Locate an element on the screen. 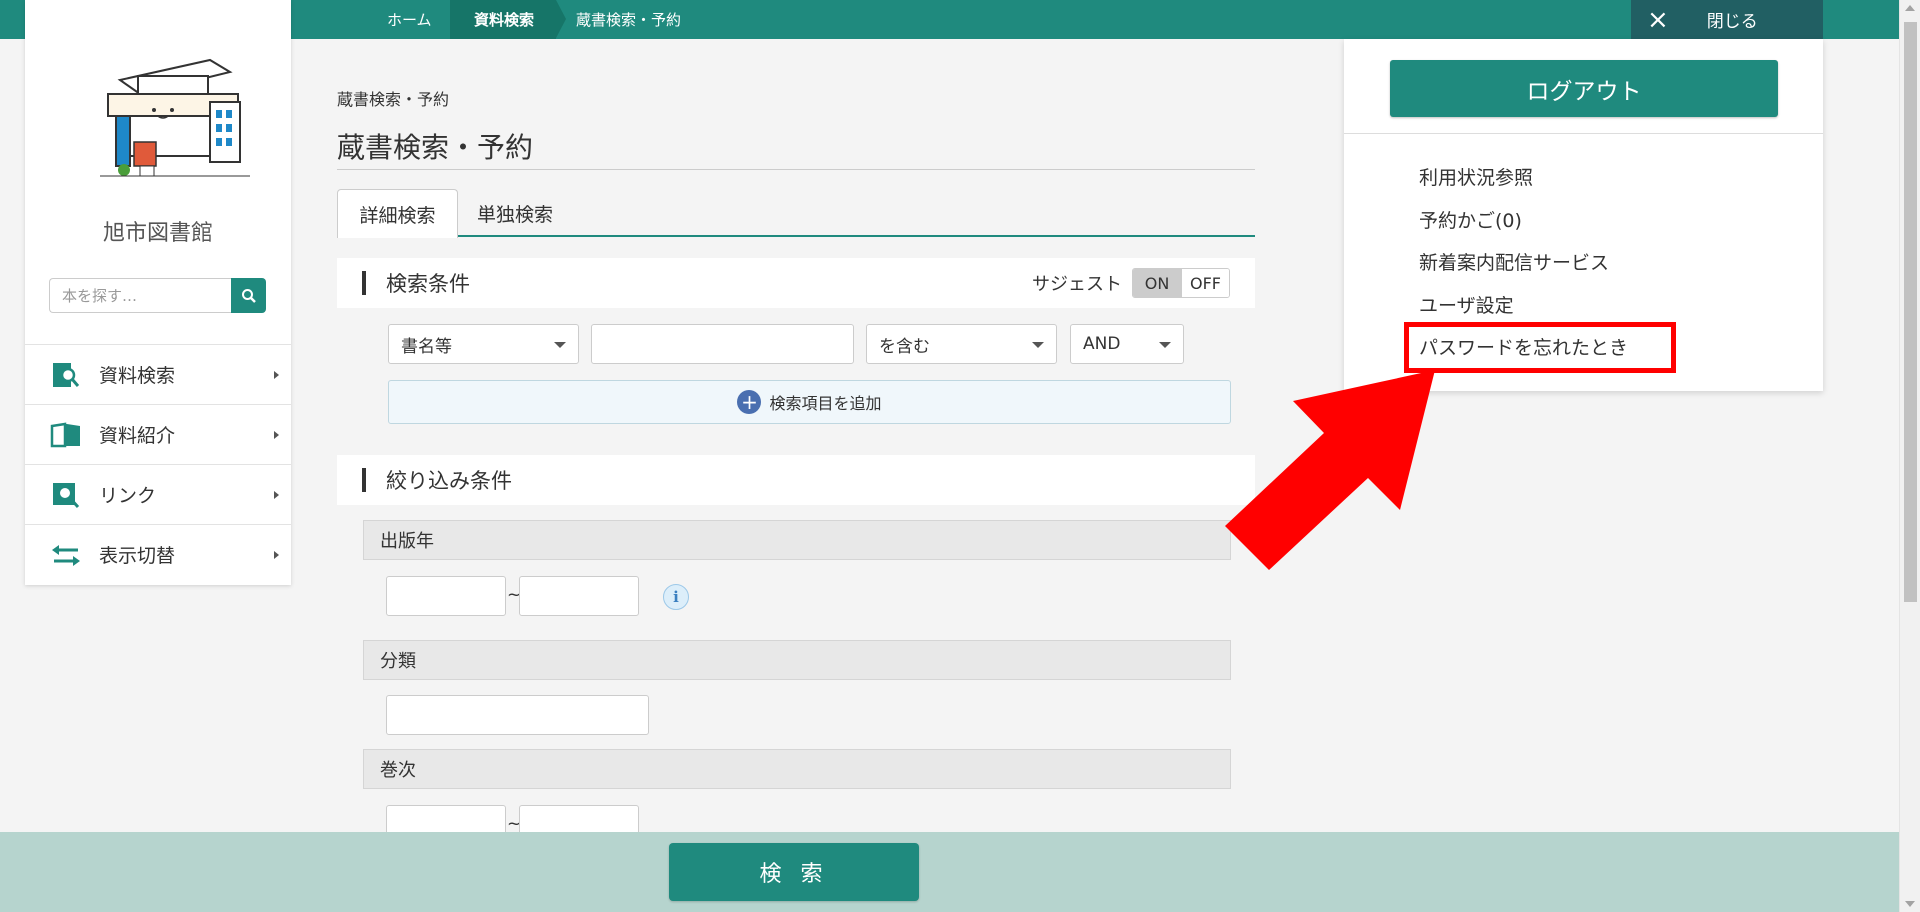 This screenshot has width=1920, height=912. match-select: を含む is located at coordinates (961, 344).